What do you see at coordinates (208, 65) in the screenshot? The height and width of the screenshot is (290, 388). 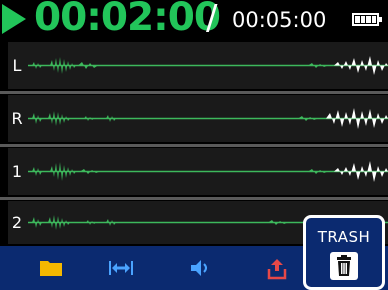 I see `waveform-l` at bounding box center [208, 65].